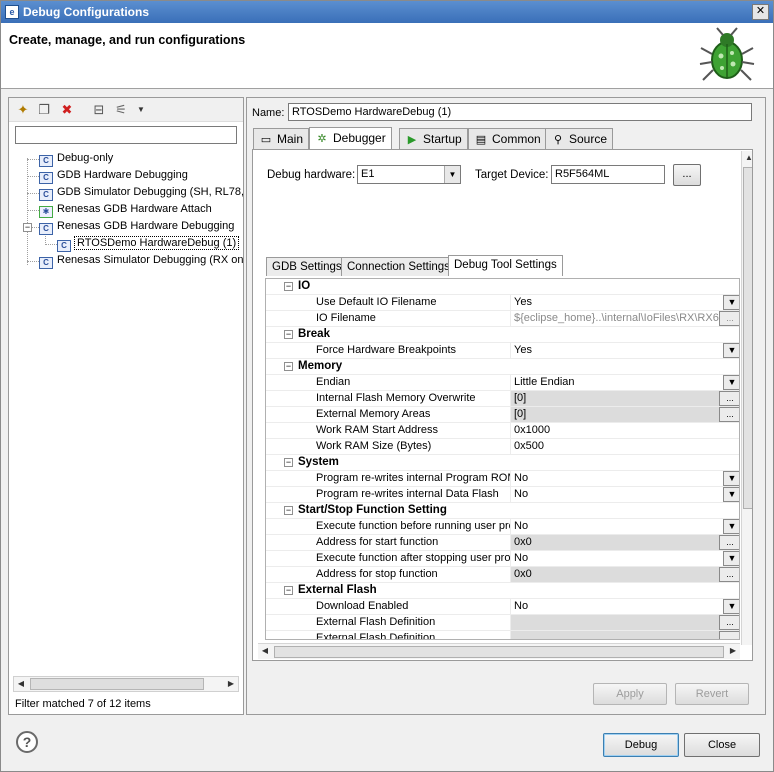  What do you see at coordinates (46, 161) in the screenshot?
I see `config-type-icon: C` at bounding box center [46, 161].